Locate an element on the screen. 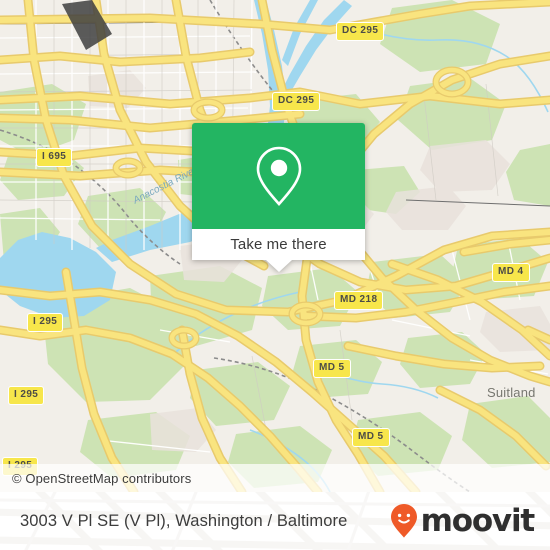 The width and height of the screenshot is (550, 550). road-shield-md-218: MD 218 is located at coordinates (359, 300).